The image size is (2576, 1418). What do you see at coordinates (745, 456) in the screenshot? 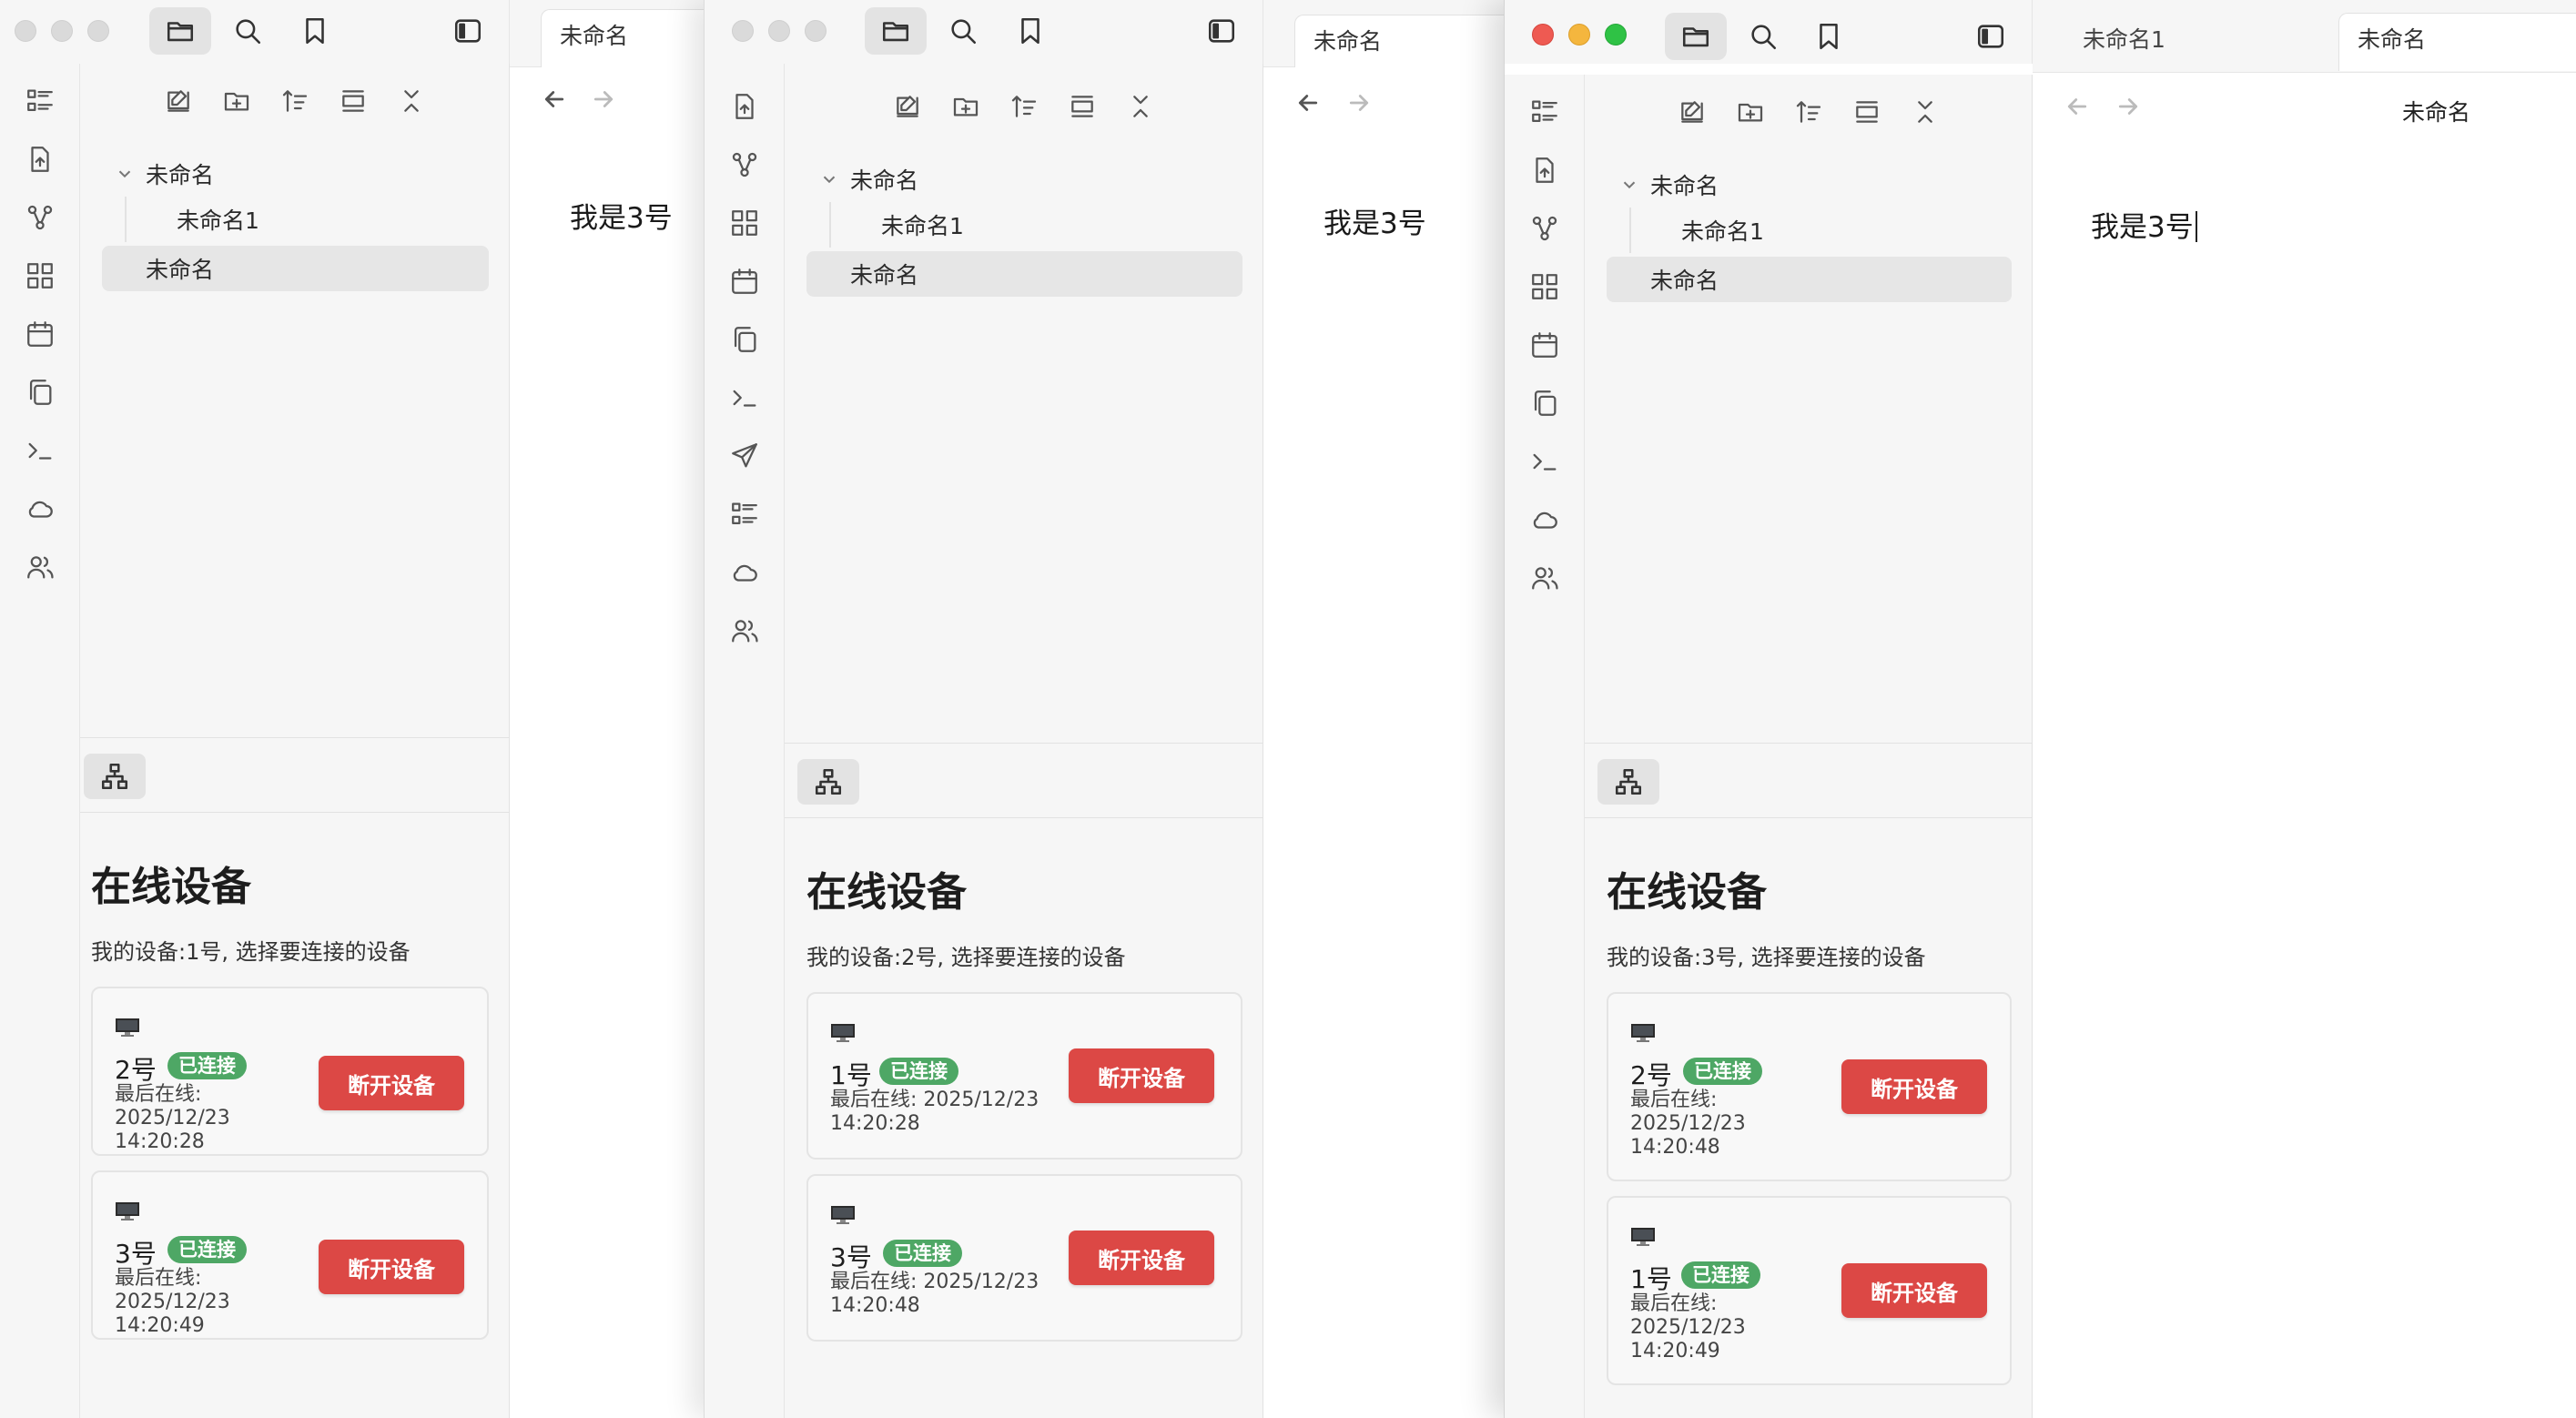
I see `ribbon-send` at bounding box center [745, 456].